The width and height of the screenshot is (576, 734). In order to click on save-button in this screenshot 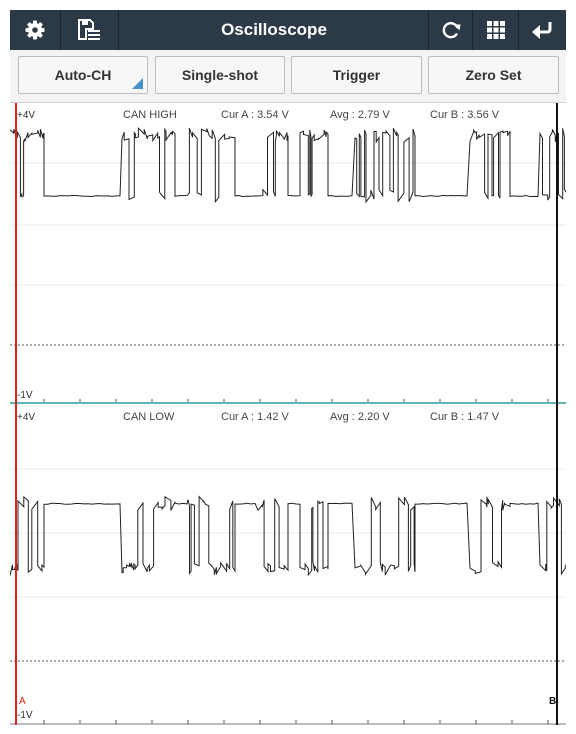, I will do `click(89, 30)`.